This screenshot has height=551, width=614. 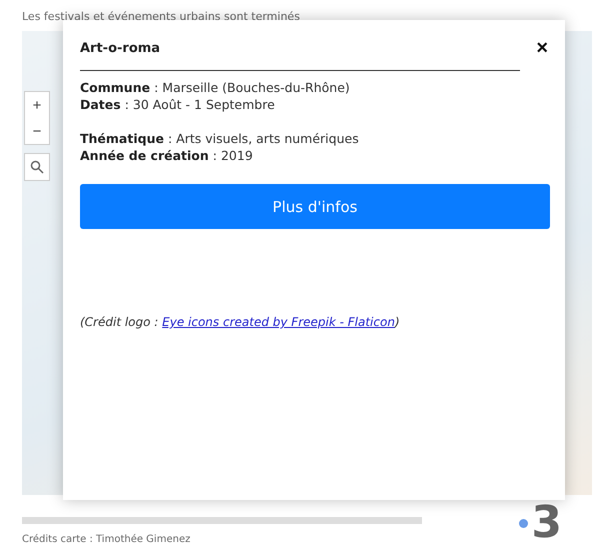 I want to click on page-heading: Les festivals et événements urbains sont terminés, so click(x=161, y=17).